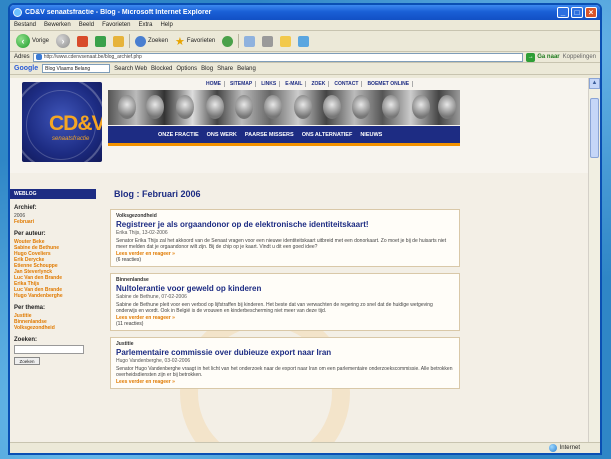 The height and width of the screenshot is (459, 611). Describe the element at coordinates (62, 122) in the screenshot. I see `cdv-logo: CD&V senaatsfractie` at that location.